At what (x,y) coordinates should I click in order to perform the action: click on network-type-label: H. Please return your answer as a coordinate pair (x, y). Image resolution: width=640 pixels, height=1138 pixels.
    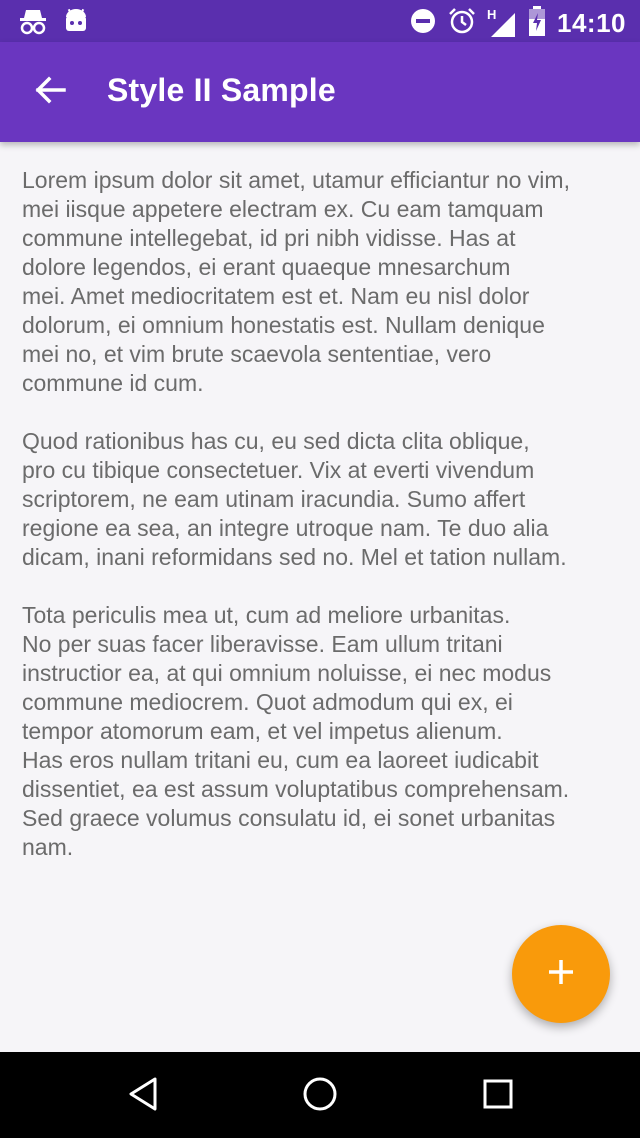
    Looking at the image, I should click on (492, 14).